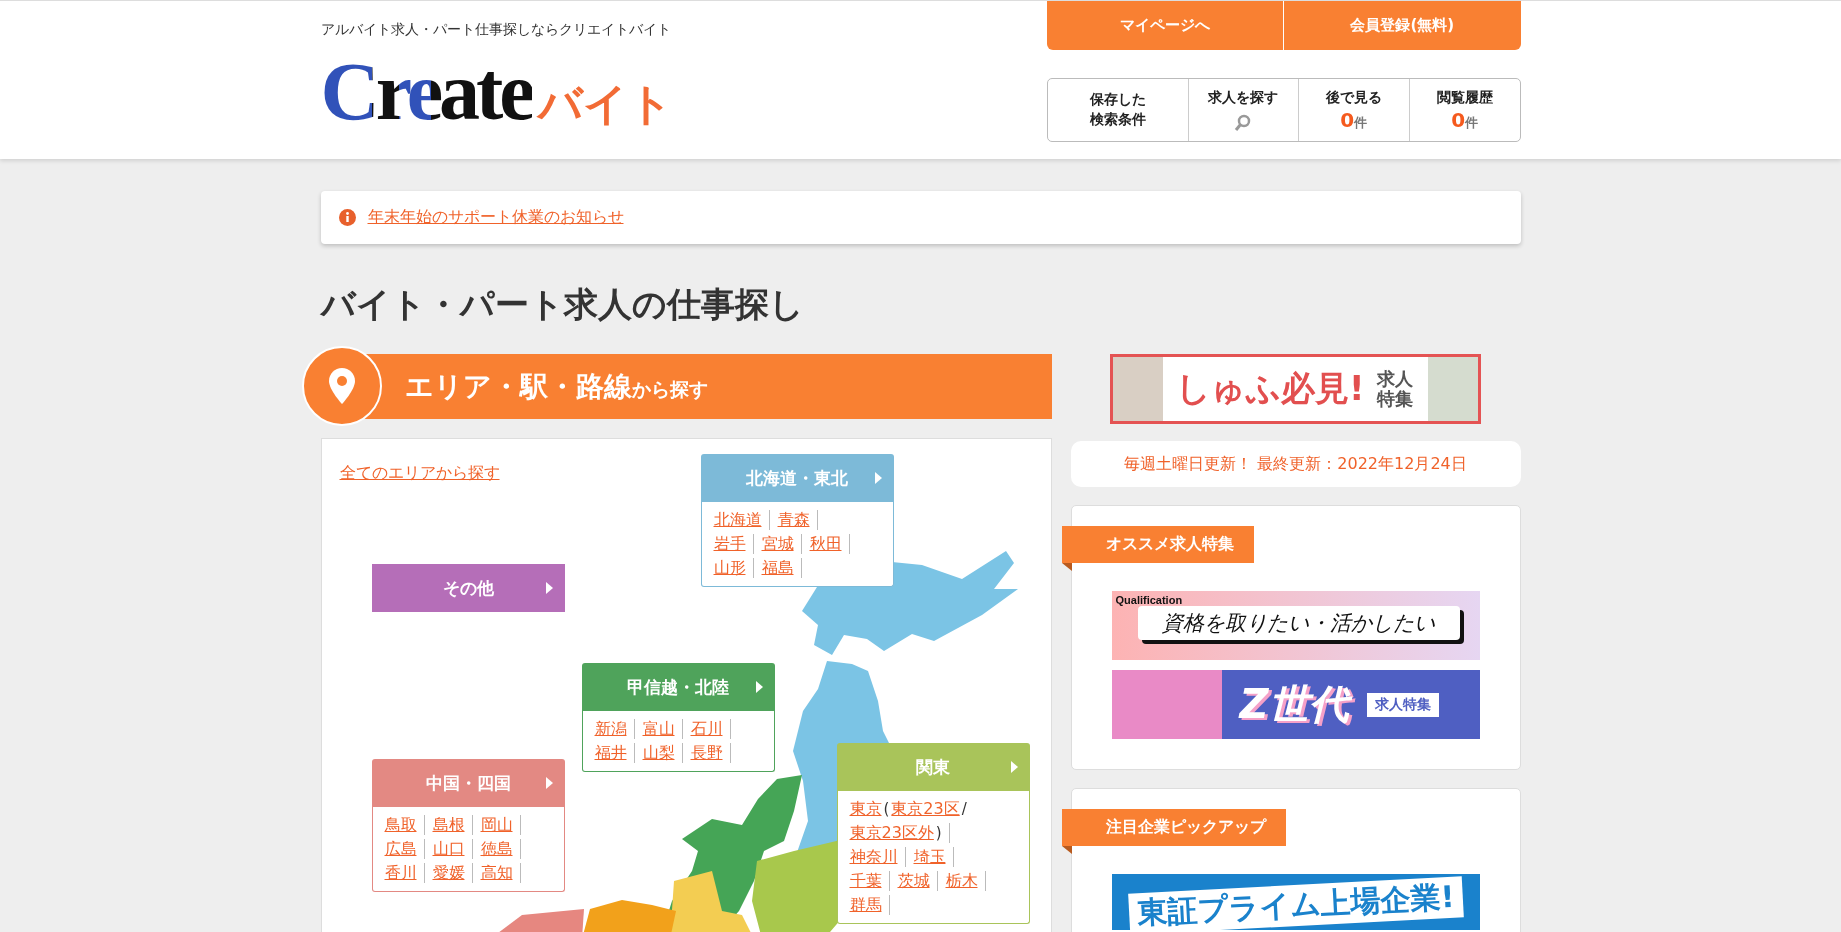  I want to click on prefecture-link: 鳥取, so click(400, 825).